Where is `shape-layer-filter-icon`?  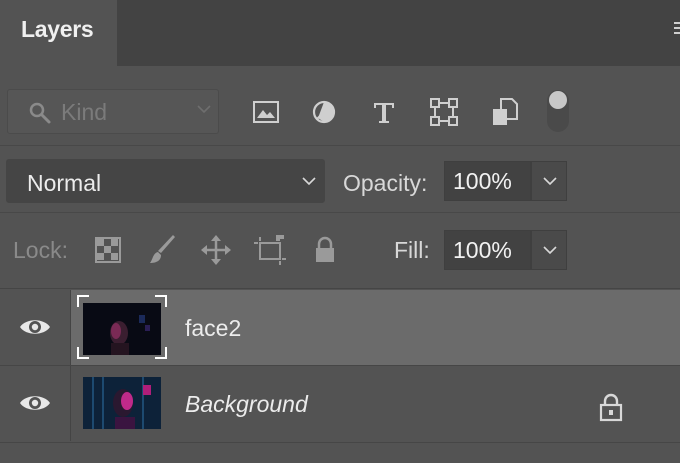
shape-layer-filter-icon is located at coordinates (444, 112).